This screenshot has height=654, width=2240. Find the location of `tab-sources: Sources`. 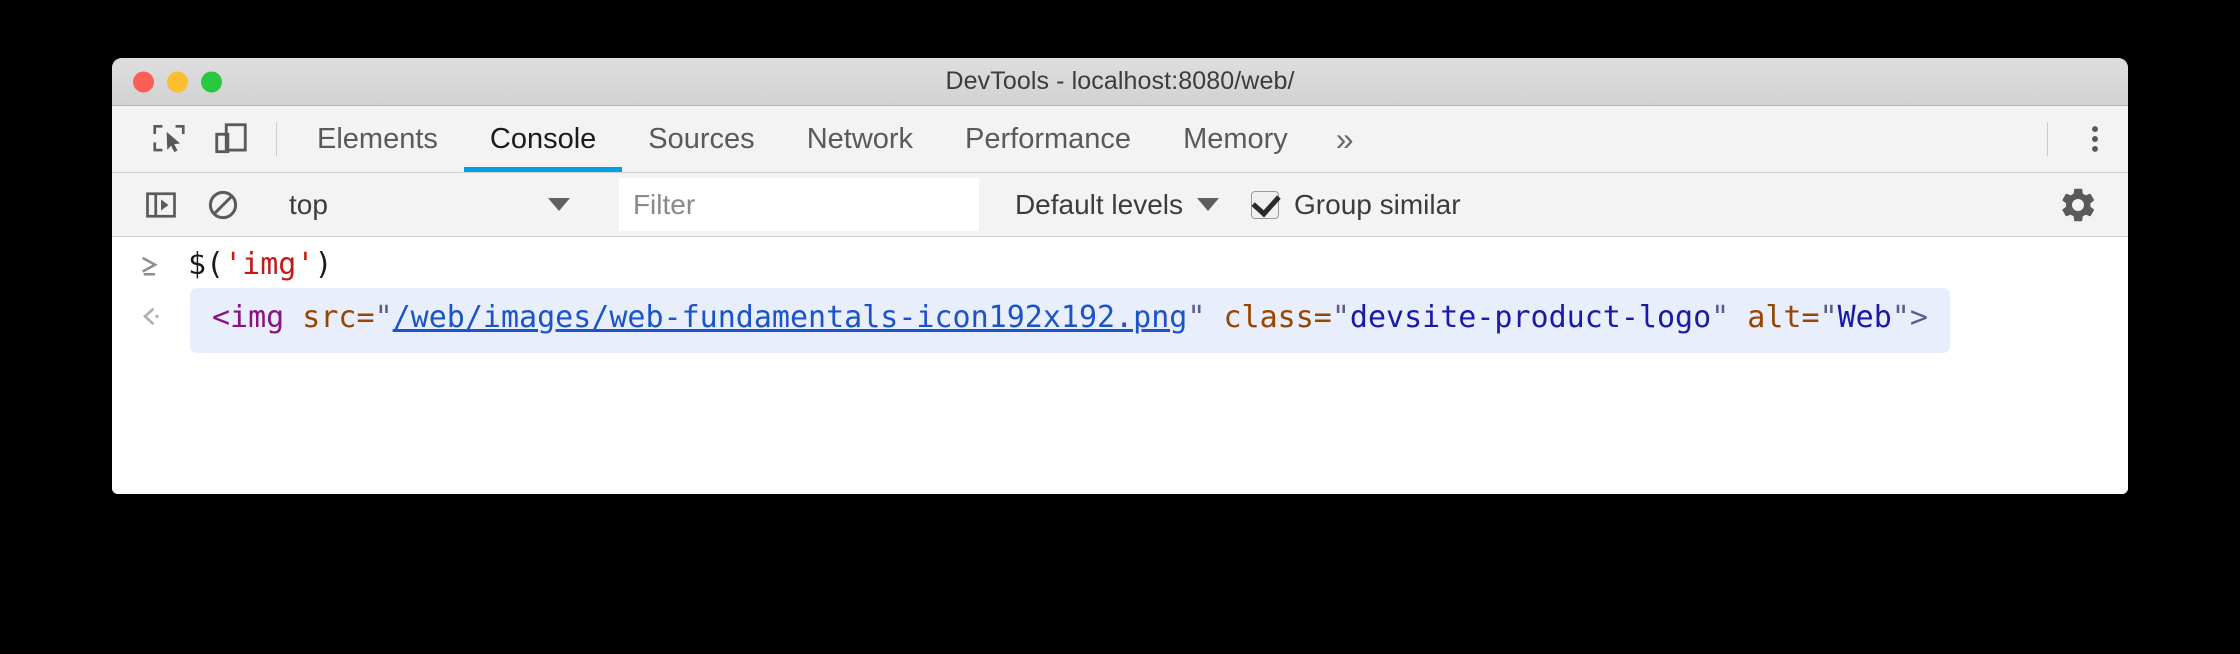

tab-sources: Sources is located at coordinates (701, 139).